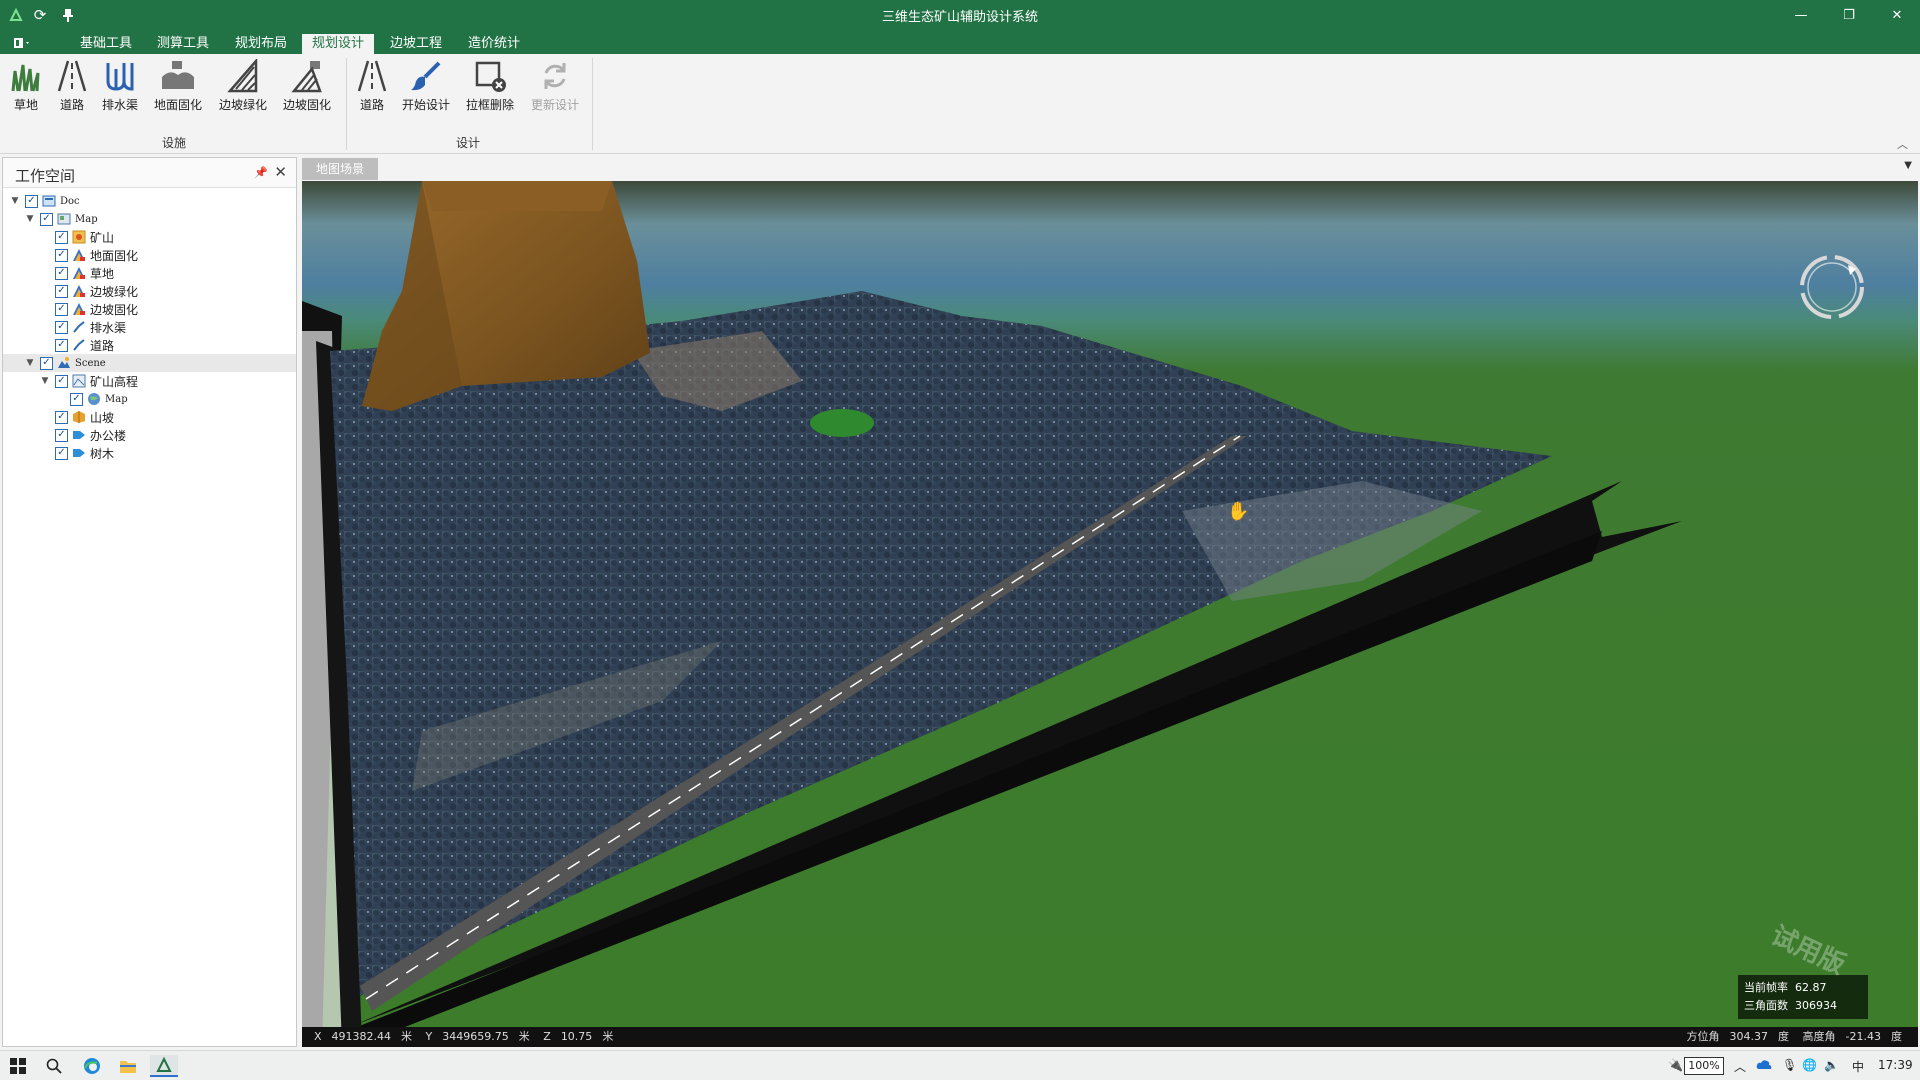 The width and height of the screenshot is (1920, 1080). What do you see at coordinates (149, 201) in the screenshot?
I see `tree-node: ▼ ✓ Doc` at bounding box center [149, 201].